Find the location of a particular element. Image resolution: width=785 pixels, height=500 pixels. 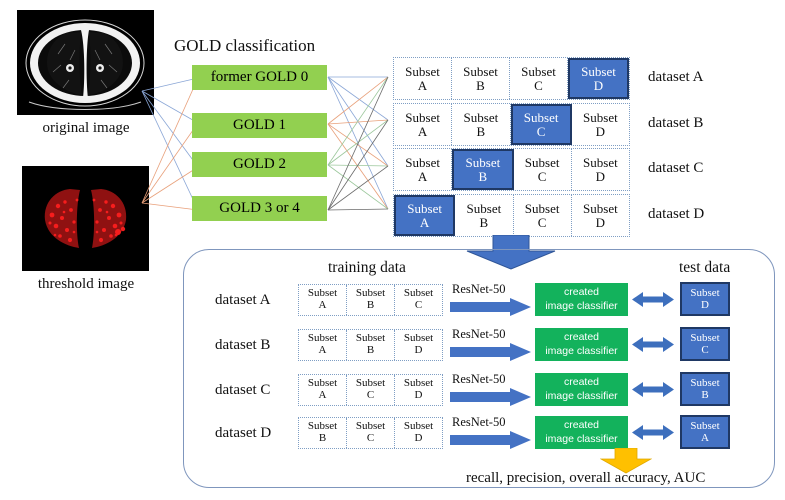

gold-class-box-2: GOLD 2 is located at coordinates (259, 164).